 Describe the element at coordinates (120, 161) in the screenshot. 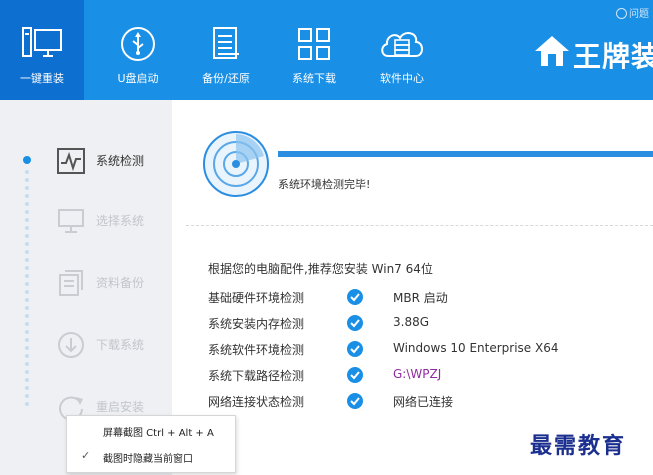

I see `step-label: 系统检测` at that location.